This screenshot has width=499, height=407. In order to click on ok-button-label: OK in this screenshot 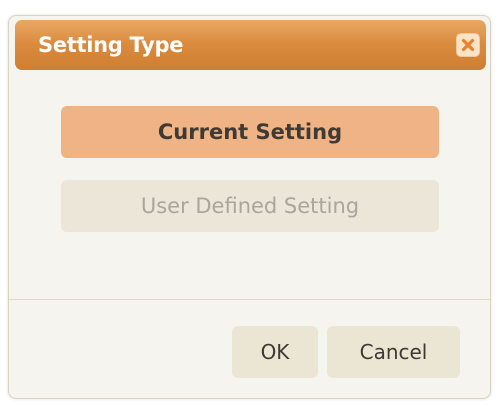, I will do `click(275, 352)`.